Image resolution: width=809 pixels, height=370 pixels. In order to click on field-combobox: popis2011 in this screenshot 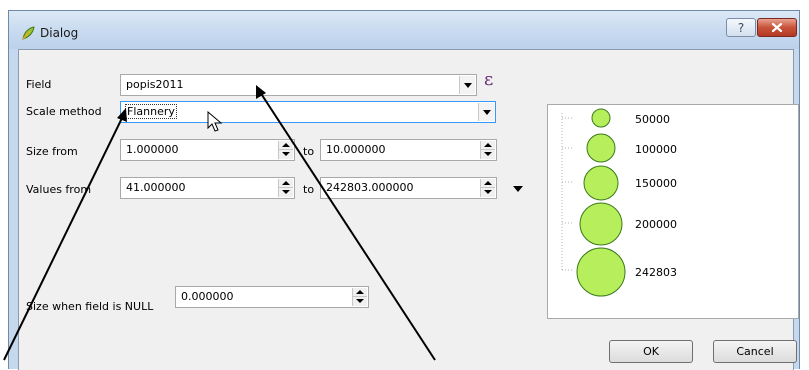, I will do `click(298, 85)`.